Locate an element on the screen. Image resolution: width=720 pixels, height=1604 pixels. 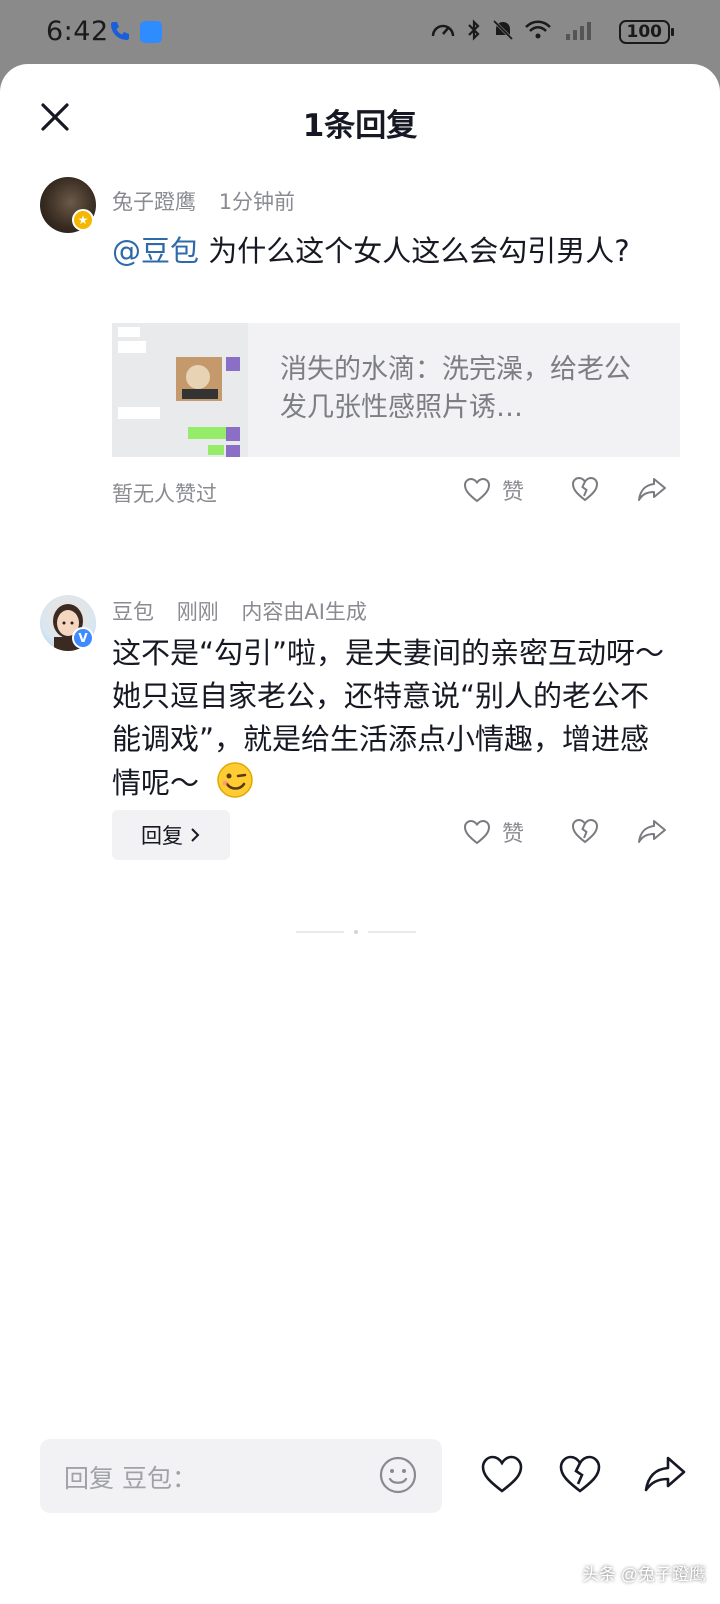
ai-content-note: 内容由AI生成 is located at coordinates (304, 612).